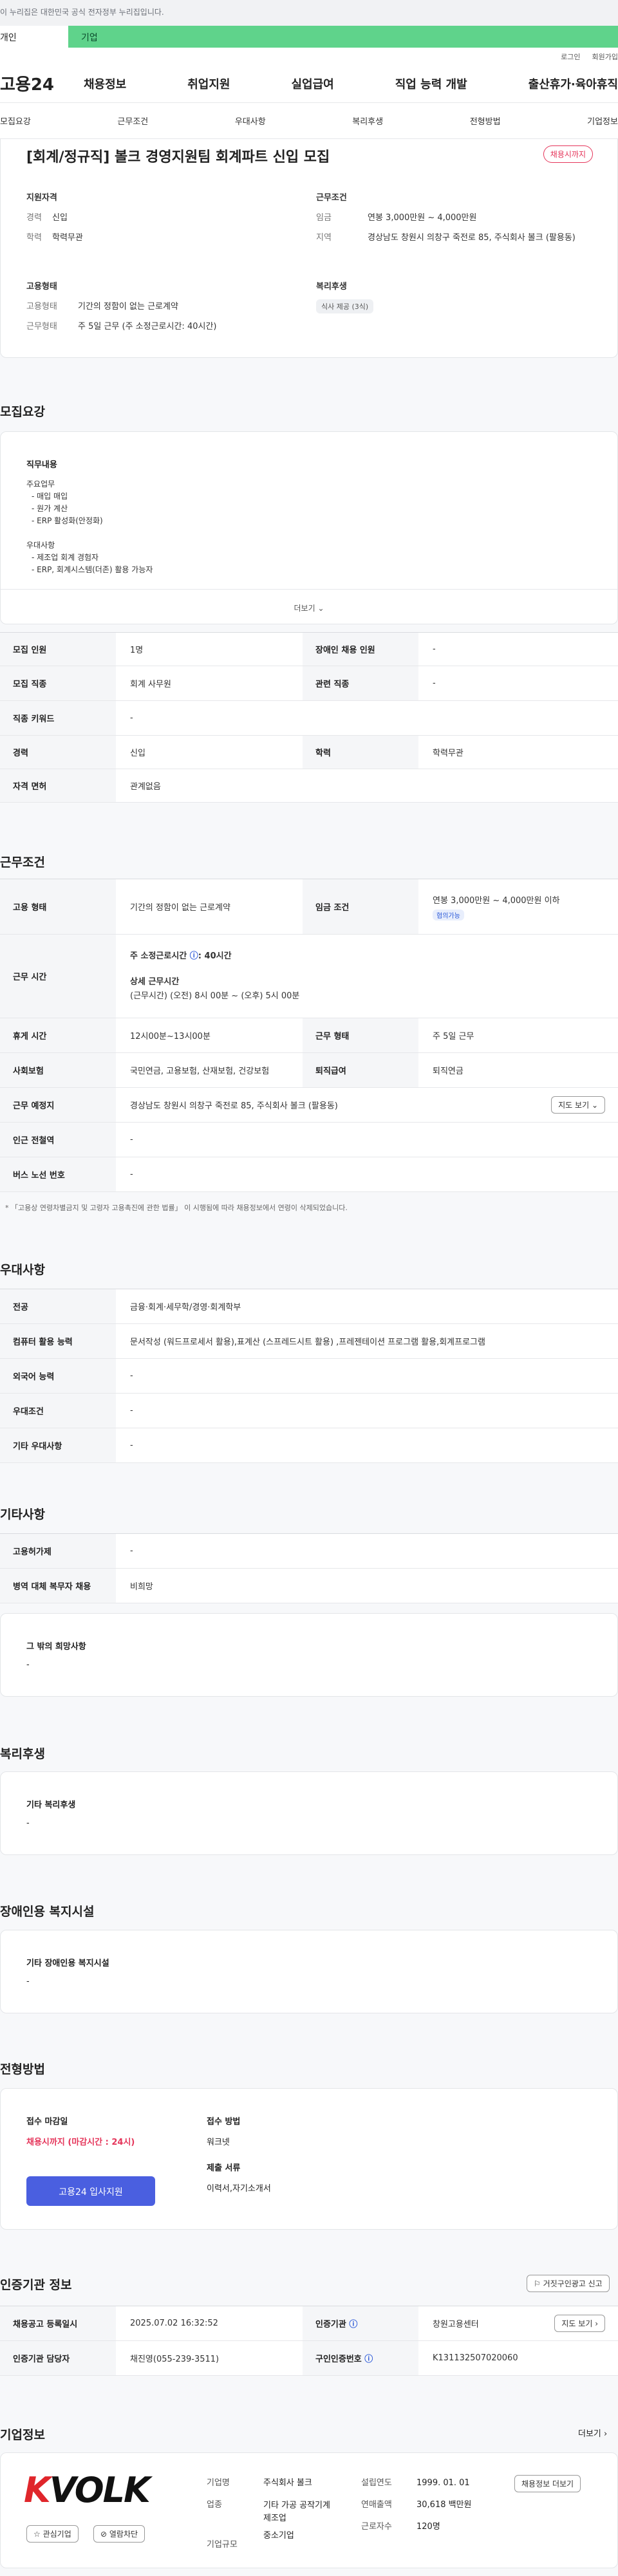 This screenshot has height=2576, width=618. Describe the element at coordinates (309, 1813) in the screenshot. I see `welfare-card: 기타 복리후생 -` at that location.